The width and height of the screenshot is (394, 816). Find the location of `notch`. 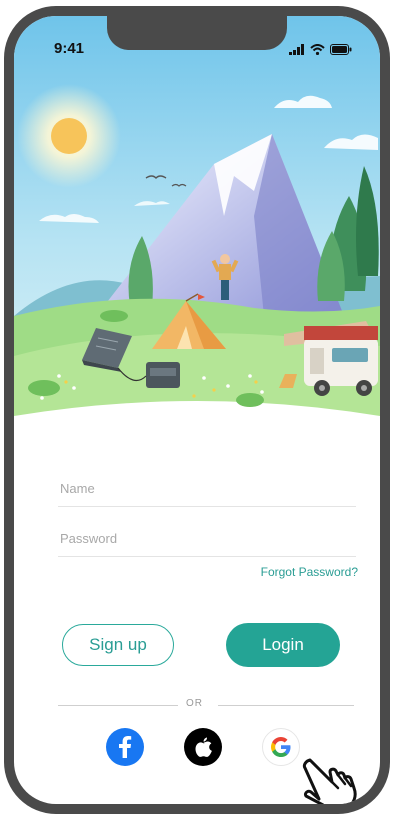

notch is located at coordinates (197, 33).